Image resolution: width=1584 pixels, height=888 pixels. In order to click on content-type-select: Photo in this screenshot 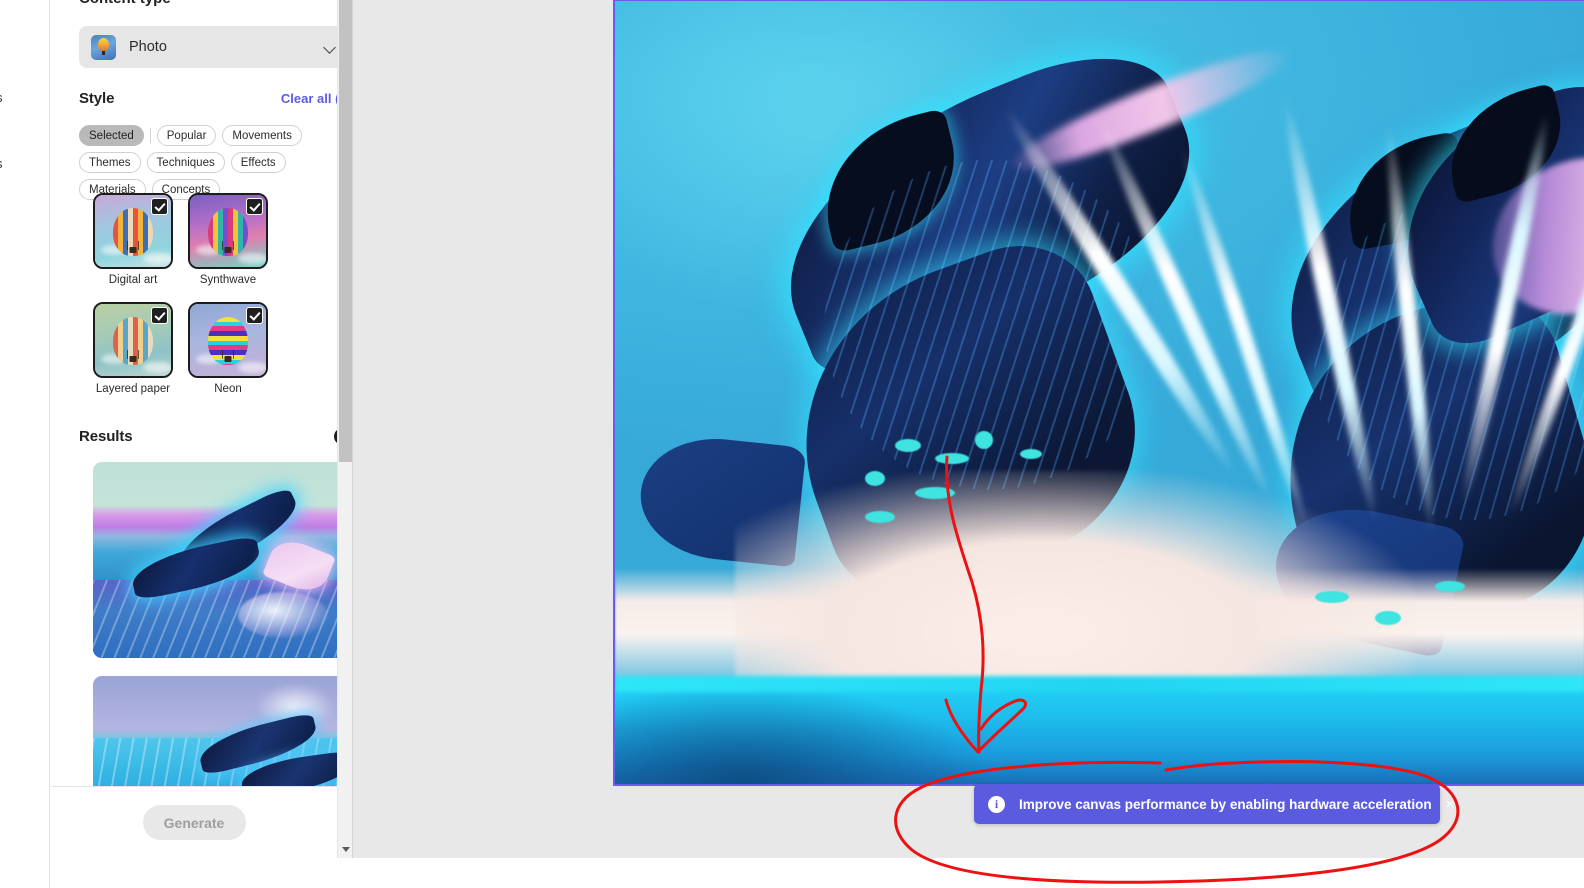, I will do `click(208, 47)`.